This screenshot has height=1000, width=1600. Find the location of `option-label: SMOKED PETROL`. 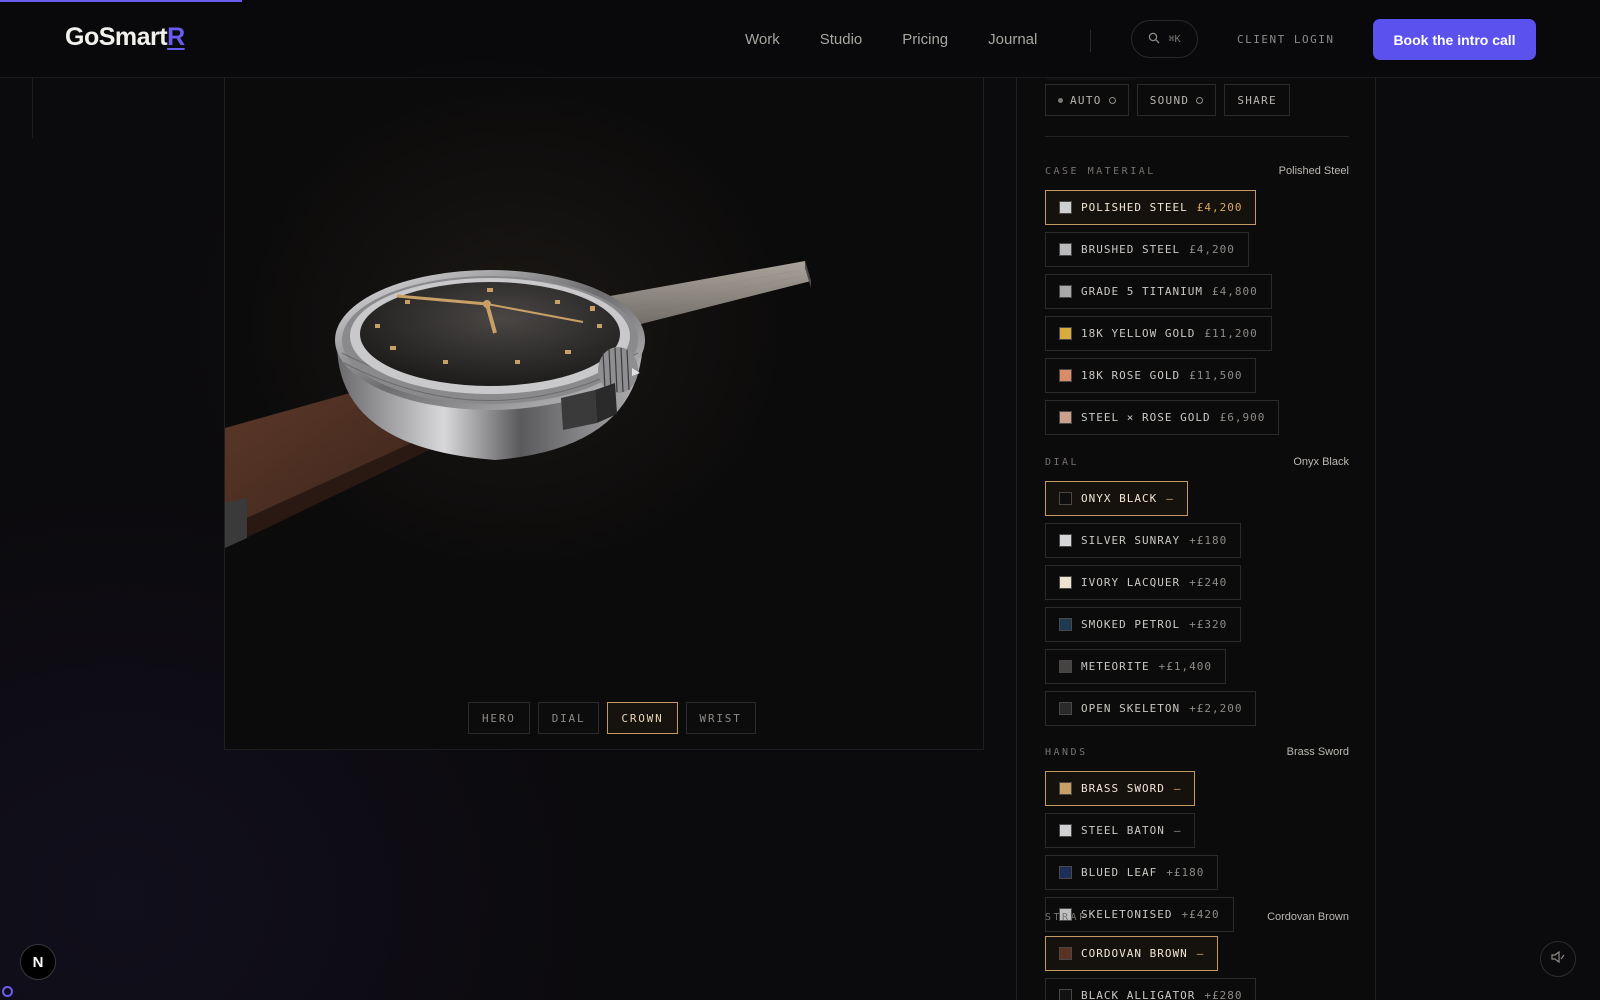

option-label: SMOKED PETROL is located at coordinates (1131, 624).